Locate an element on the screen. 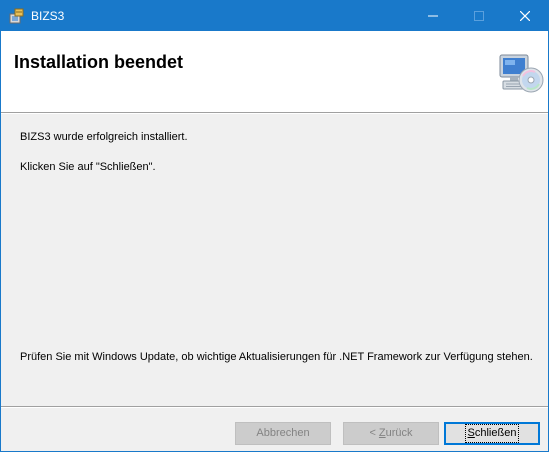  back-button-prefix: < is located at coordinates (374, 433).